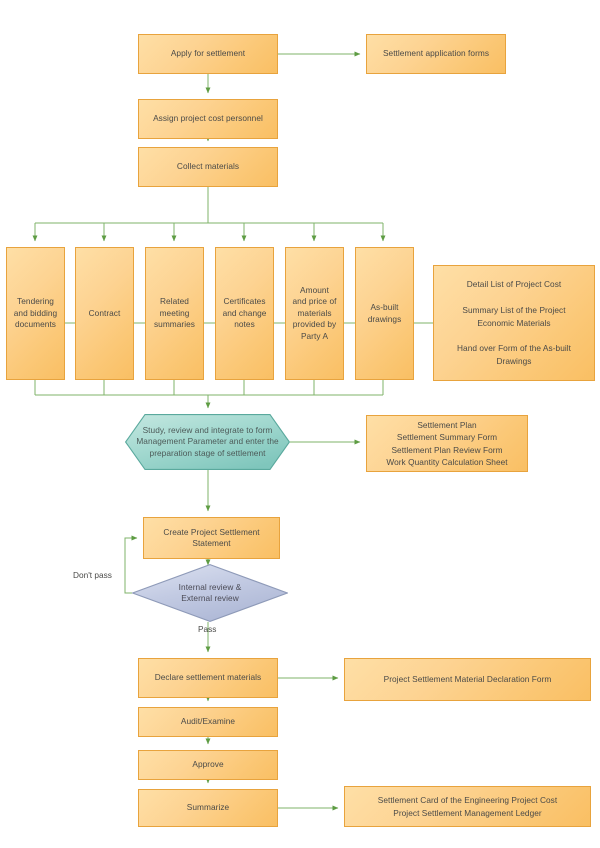 Image resolution: width=600 pixels, height=848 pixels. I want to click on node-label: Summarize, so click(208, 807).